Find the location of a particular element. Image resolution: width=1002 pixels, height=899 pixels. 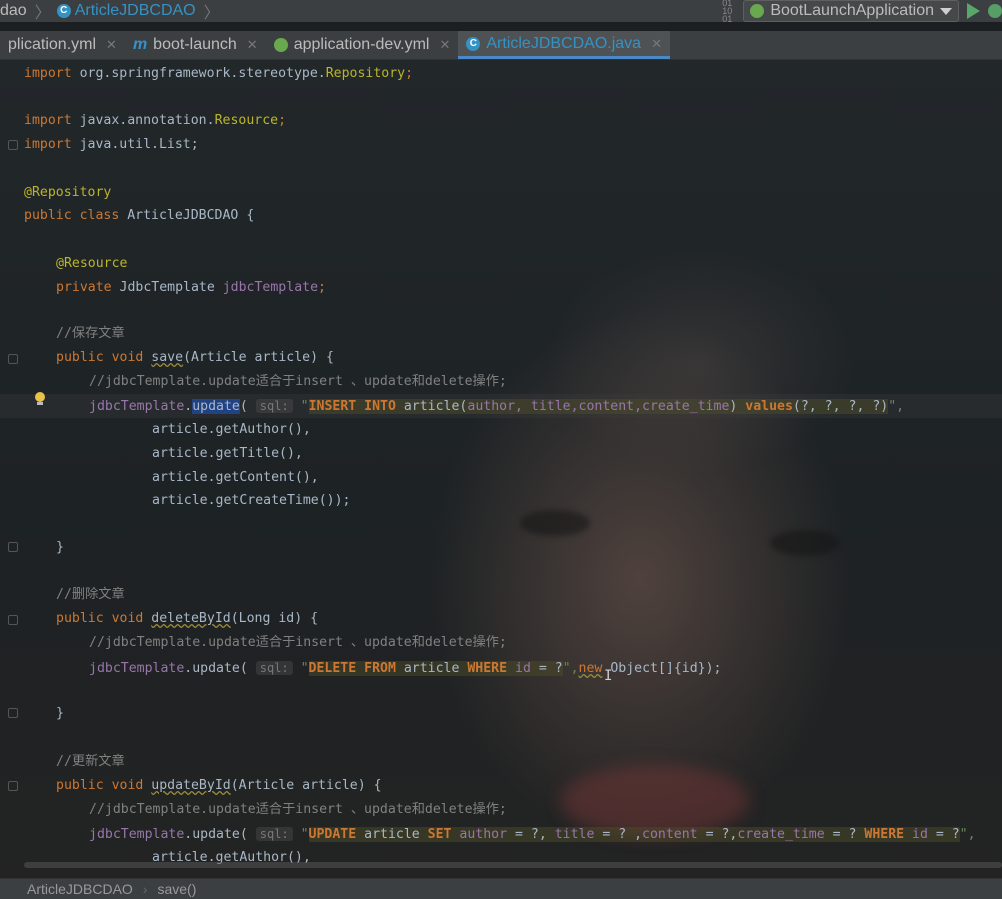

run-configuration-select: BootLaunchApplication is located at coordinates (851, 11).